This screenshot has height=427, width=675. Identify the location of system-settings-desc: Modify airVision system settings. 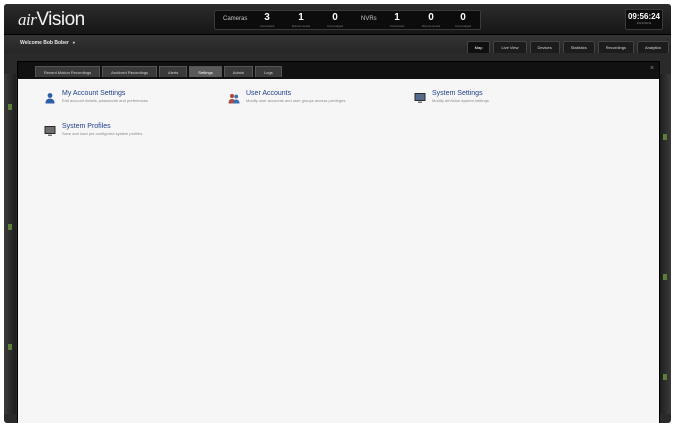
(460, 100).